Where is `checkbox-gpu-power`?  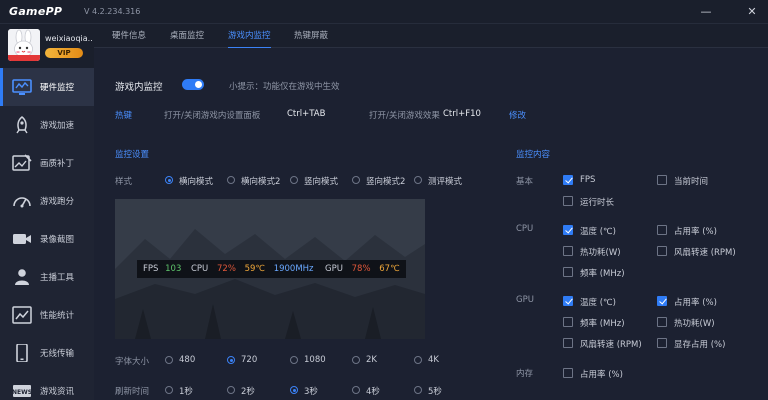
checkbox-gpu-power is located at coordinates (662, 322).